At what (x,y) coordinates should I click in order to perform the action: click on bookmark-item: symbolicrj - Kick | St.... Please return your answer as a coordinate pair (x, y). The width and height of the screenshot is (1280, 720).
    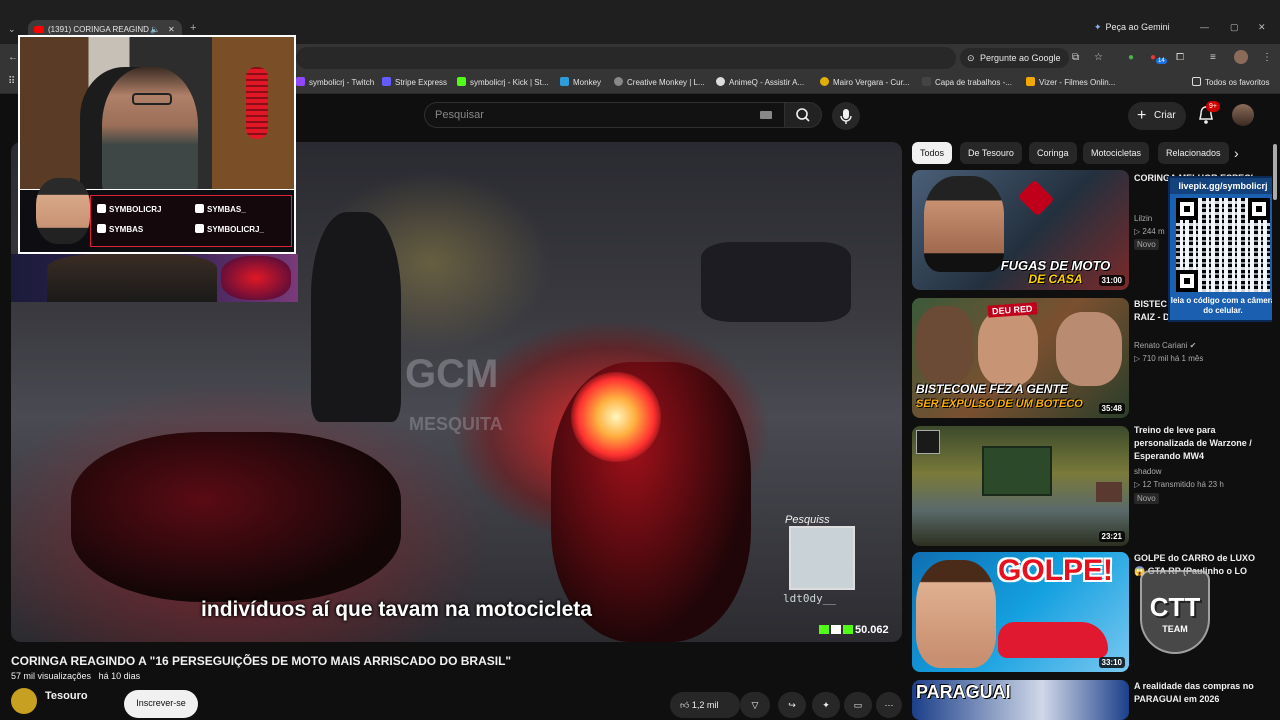
    Looking at the image, I should click on (503, 82).